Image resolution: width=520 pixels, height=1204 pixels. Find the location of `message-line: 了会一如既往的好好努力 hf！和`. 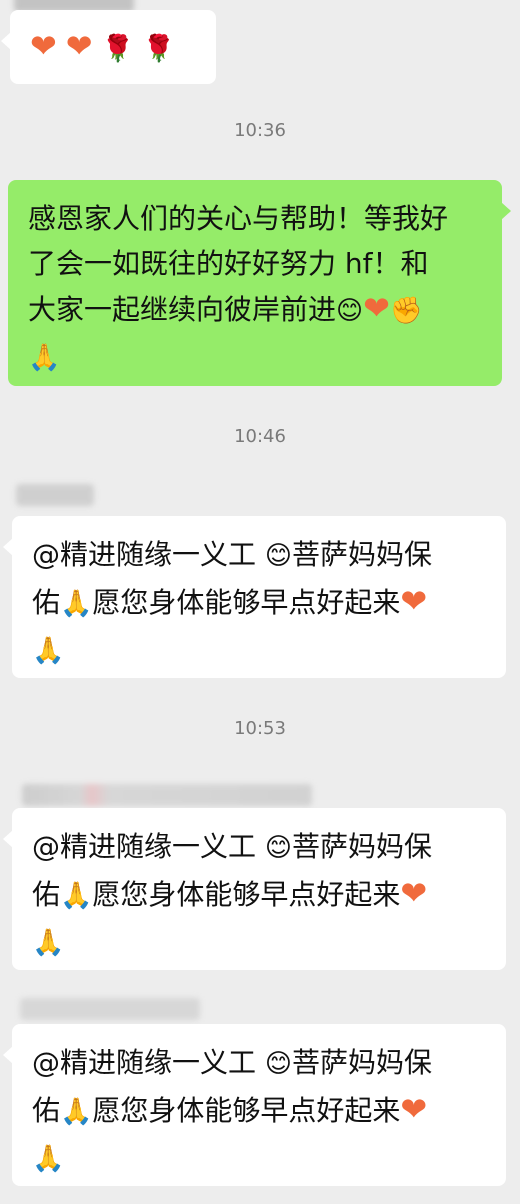

message-line: 了会一如既往的好好努力 hf！和 is located at coordinates (228, 263).